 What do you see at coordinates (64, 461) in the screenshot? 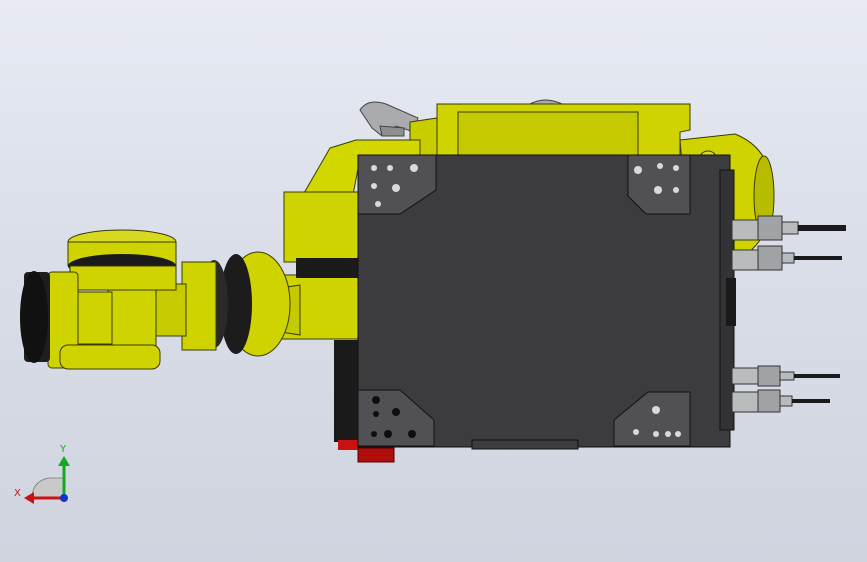
I see `y-axis-arrow` at bounding box center [64, 461].